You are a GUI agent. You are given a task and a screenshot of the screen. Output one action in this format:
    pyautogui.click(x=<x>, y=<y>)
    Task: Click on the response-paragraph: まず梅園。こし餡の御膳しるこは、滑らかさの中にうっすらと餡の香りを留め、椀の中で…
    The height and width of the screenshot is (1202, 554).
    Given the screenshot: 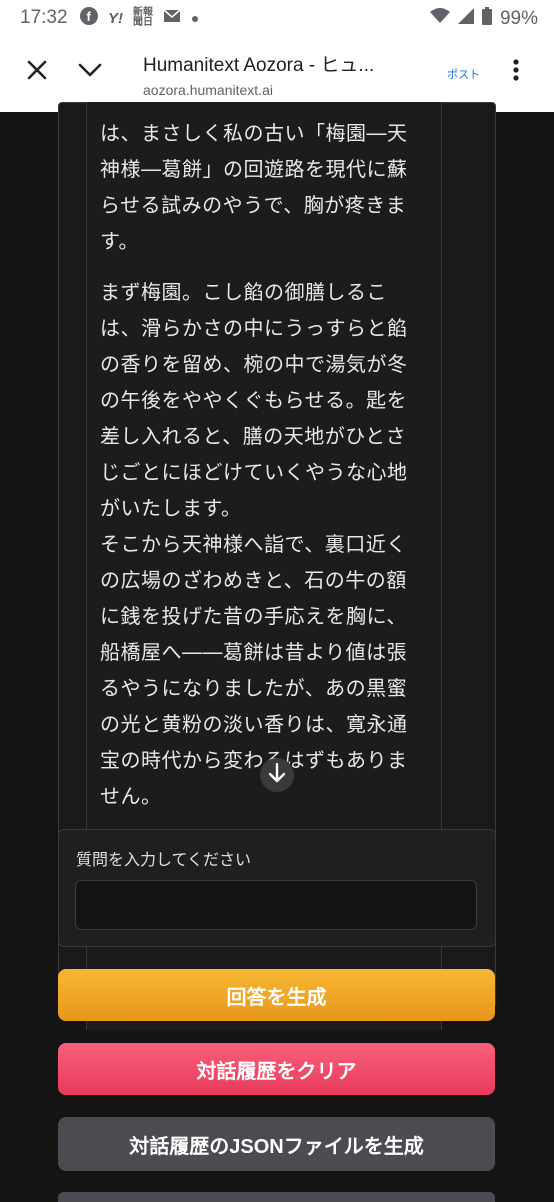 What is the action you would take?
    pyautogui.click(x=254, y=400)
    